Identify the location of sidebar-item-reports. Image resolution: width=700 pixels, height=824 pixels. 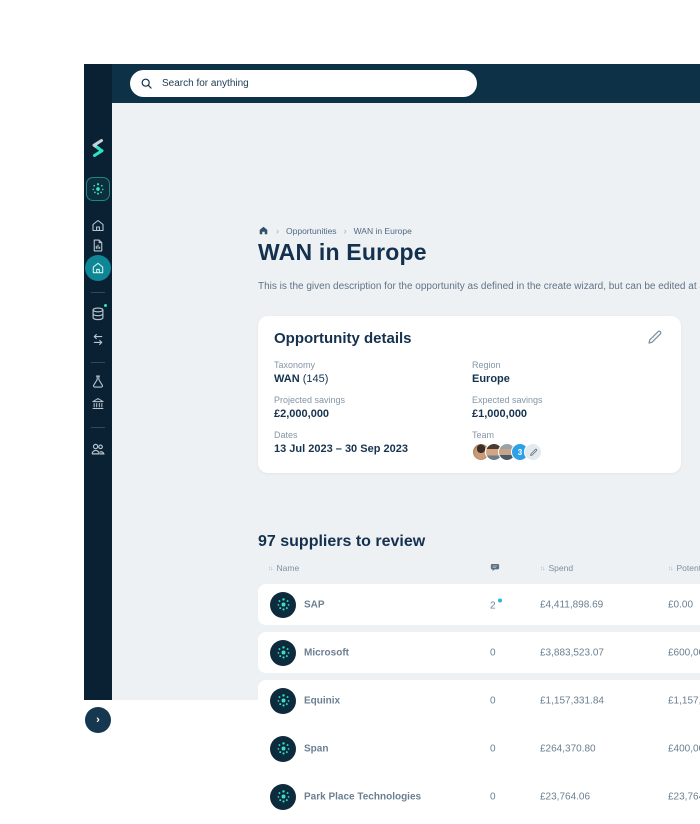
(98, 245).